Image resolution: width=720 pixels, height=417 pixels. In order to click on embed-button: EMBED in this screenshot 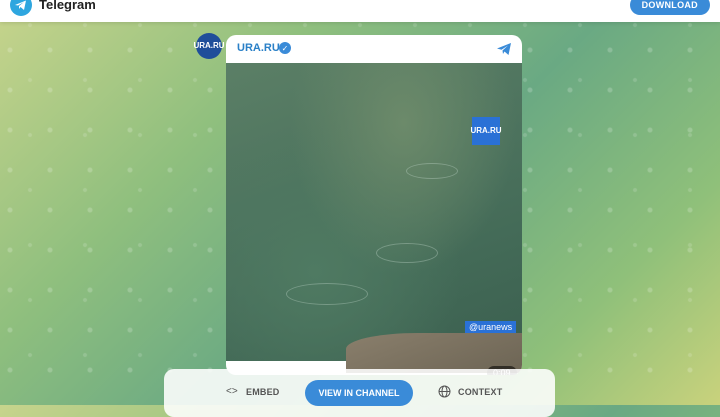, I will do `click(263, 392)`.